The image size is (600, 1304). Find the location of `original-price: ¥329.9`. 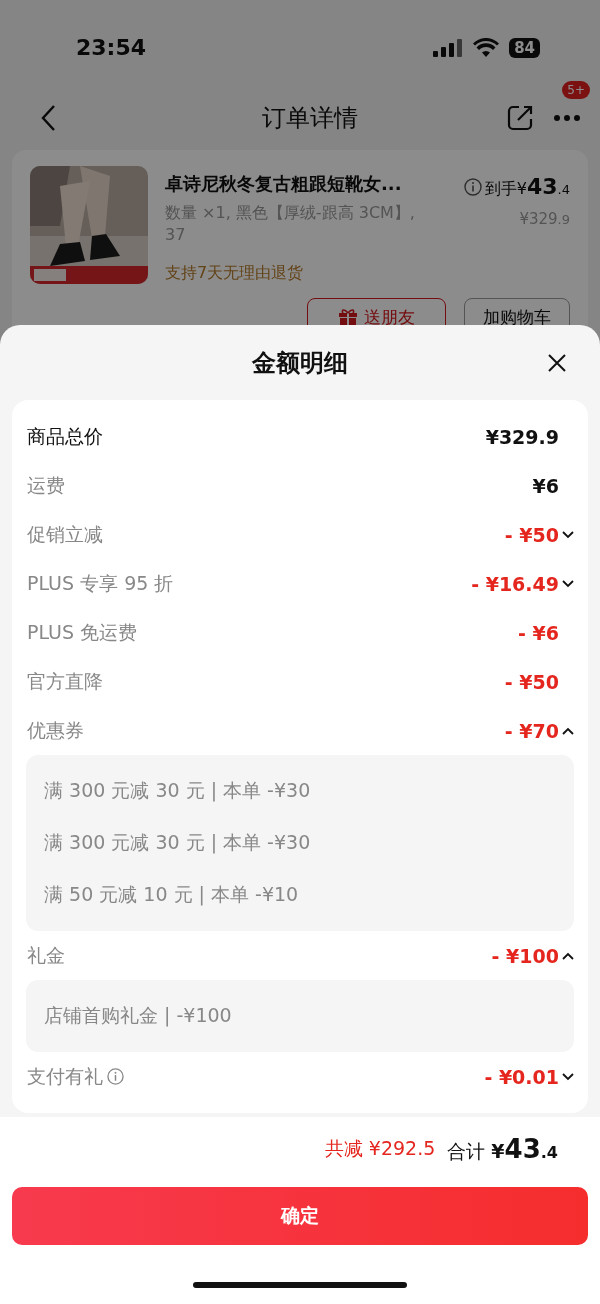

original-price: ¥329.9 is located at coordinates (544, 219).